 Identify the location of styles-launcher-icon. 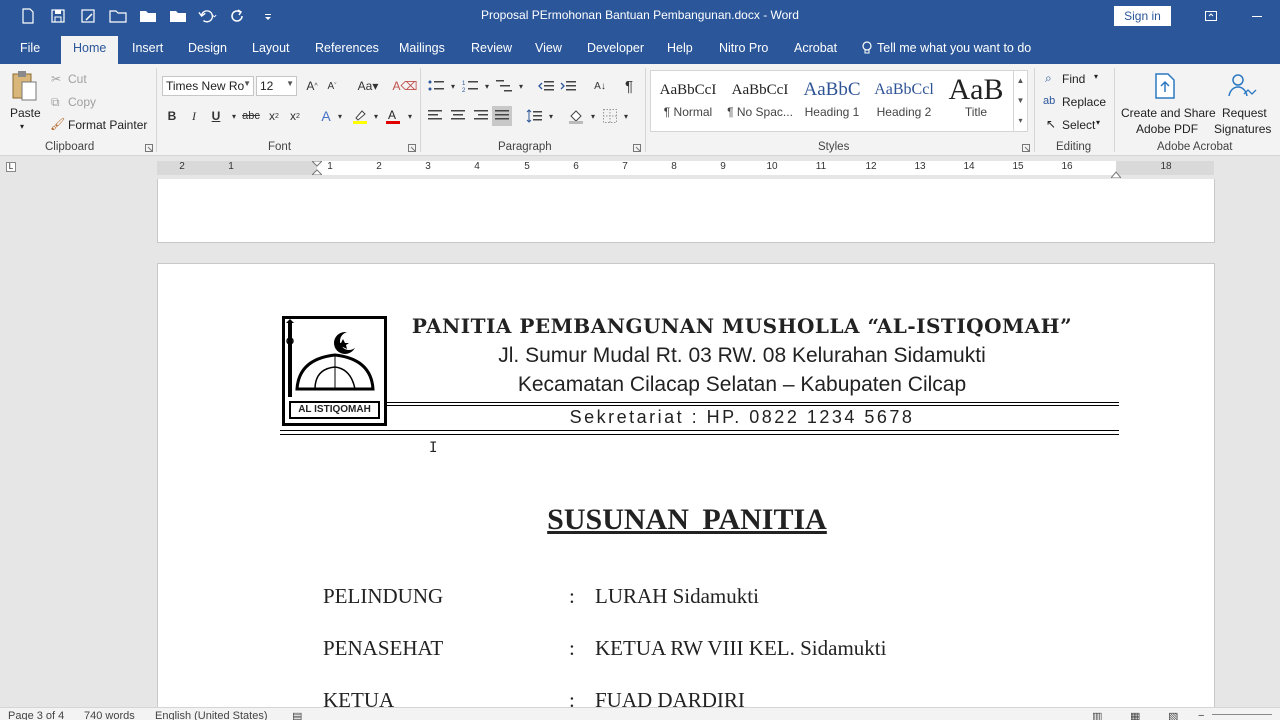
(1026, 148).